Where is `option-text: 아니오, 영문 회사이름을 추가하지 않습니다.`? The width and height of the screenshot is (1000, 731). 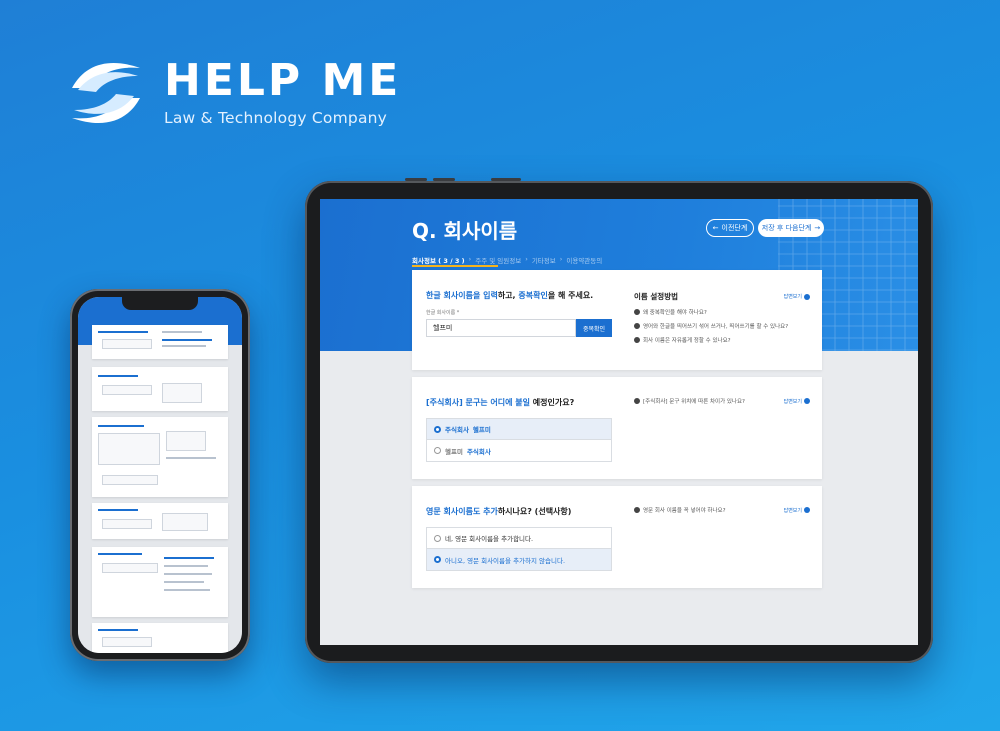
option-text: 아니오, 영문 회사이름을 추가하지 않습니다. is located at coordinates (505, 560).